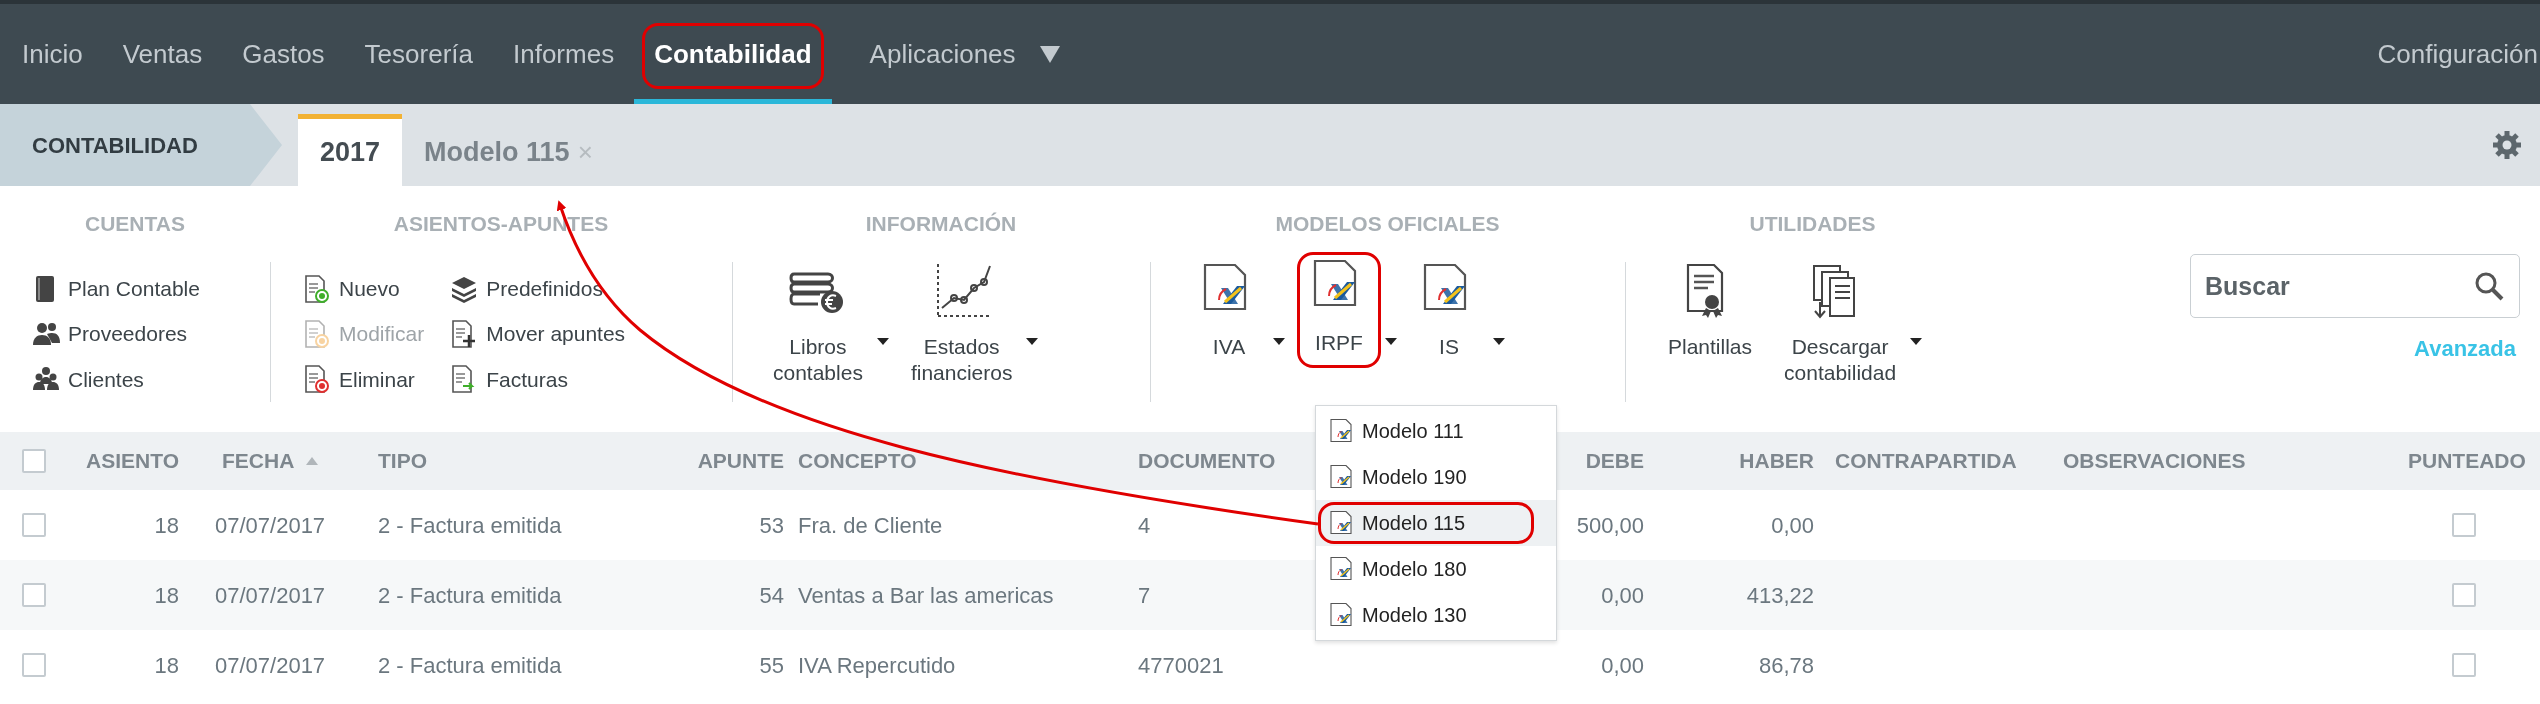 This screenshot has height=704, width=2540. I want to click on menu-item: Modelo 111, so click(1436, 431).